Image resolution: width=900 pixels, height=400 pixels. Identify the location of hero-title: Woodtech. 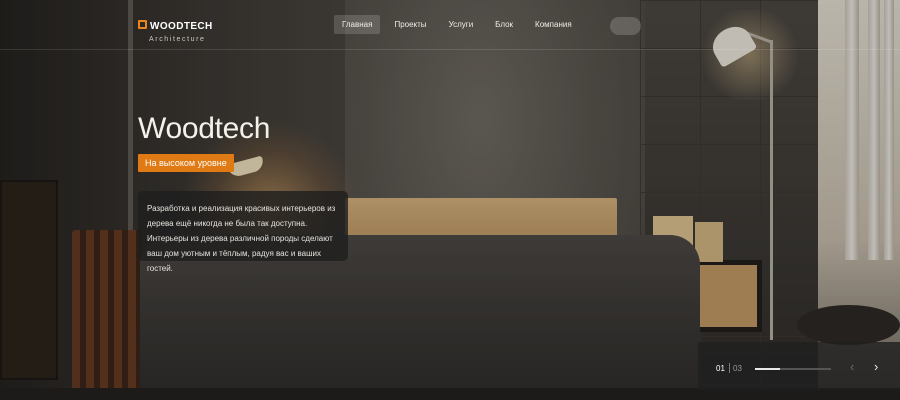
(204, 128).